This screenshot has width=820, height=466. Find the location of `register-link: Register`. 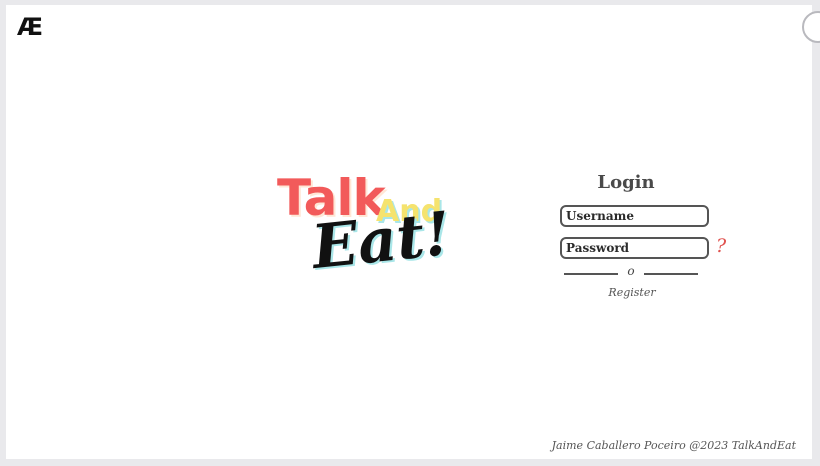

register-link: Register is located at coordinates (632, 292).